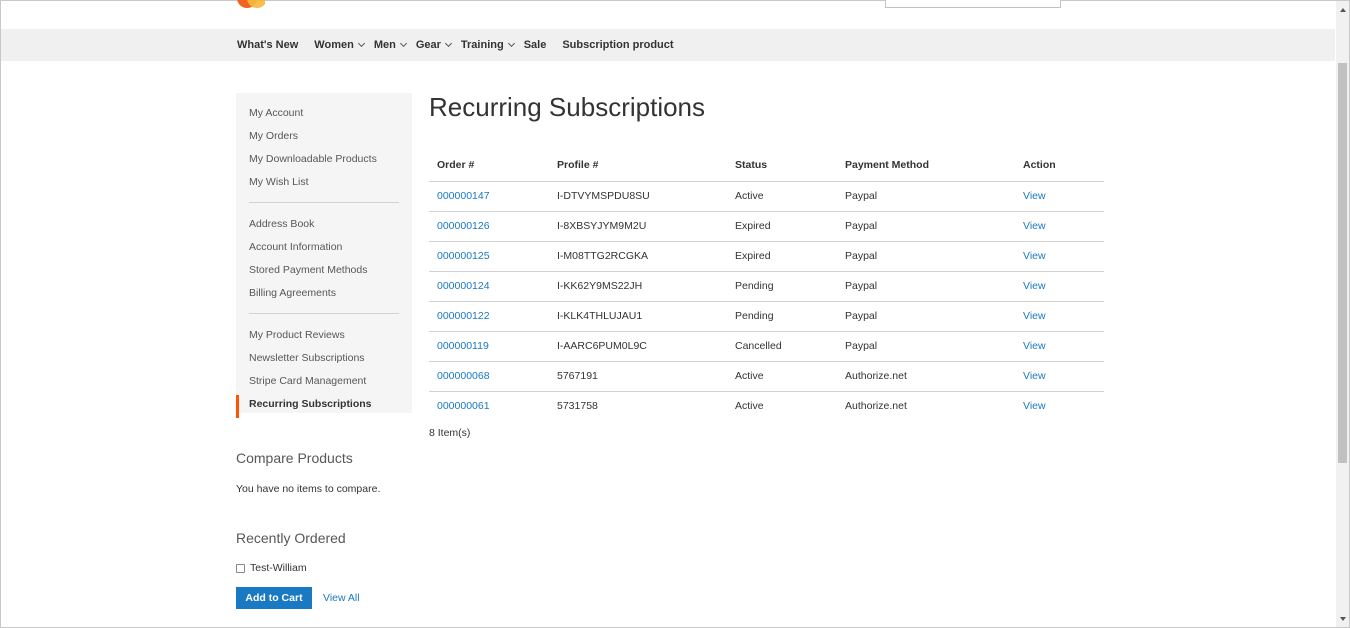 This screenshot has width=1350, height=628. Describe the element at coordinates (324, 138) in the screenshot. I see `sidebar-item-my-orders: My Orders` at that location.